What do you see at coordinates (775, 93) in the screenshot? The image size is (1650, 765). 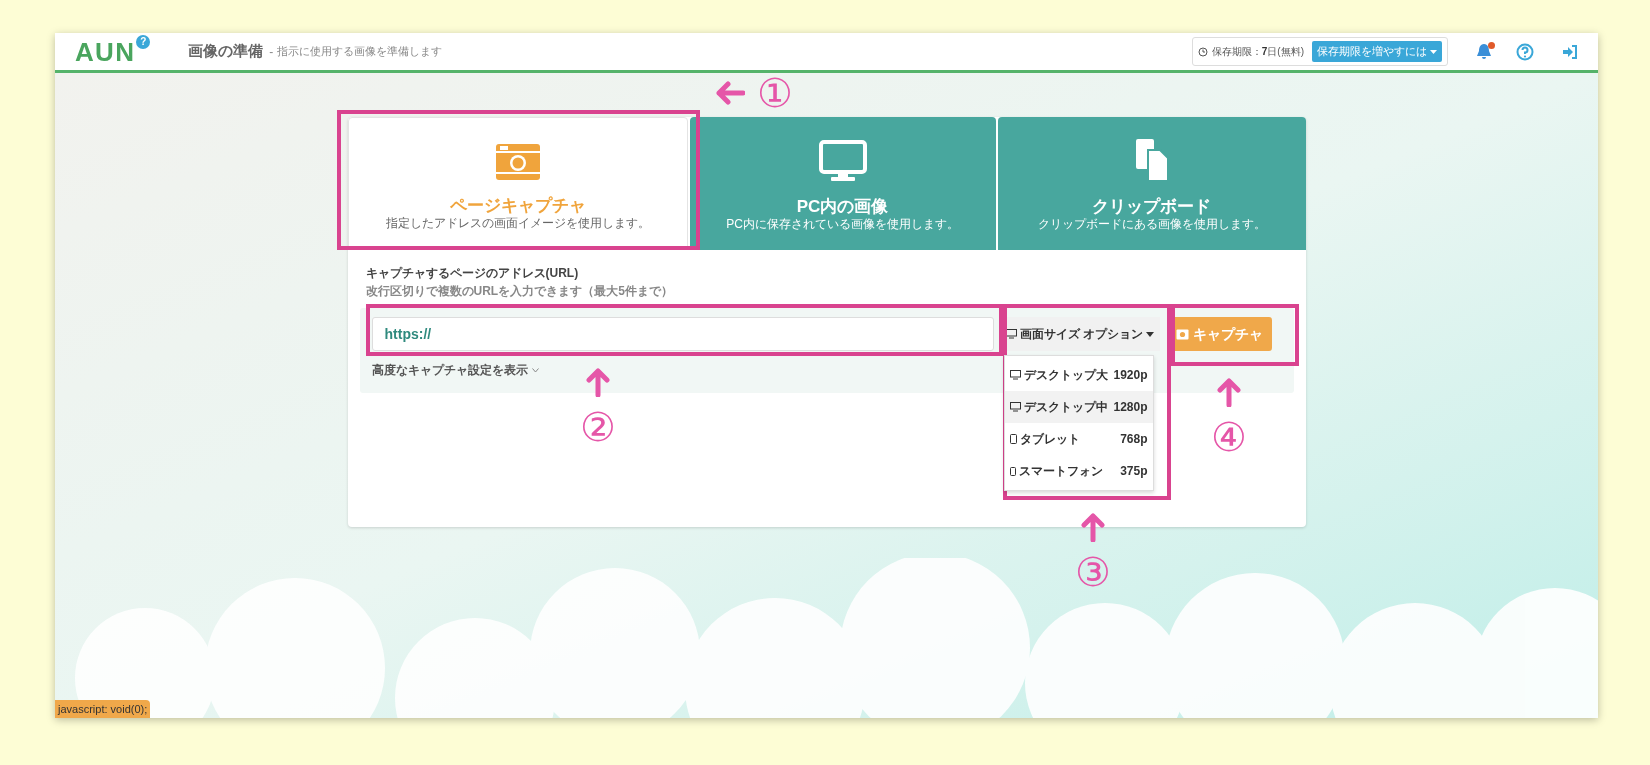 I see `annotation-number: ①` at bounding box center [775, 93].